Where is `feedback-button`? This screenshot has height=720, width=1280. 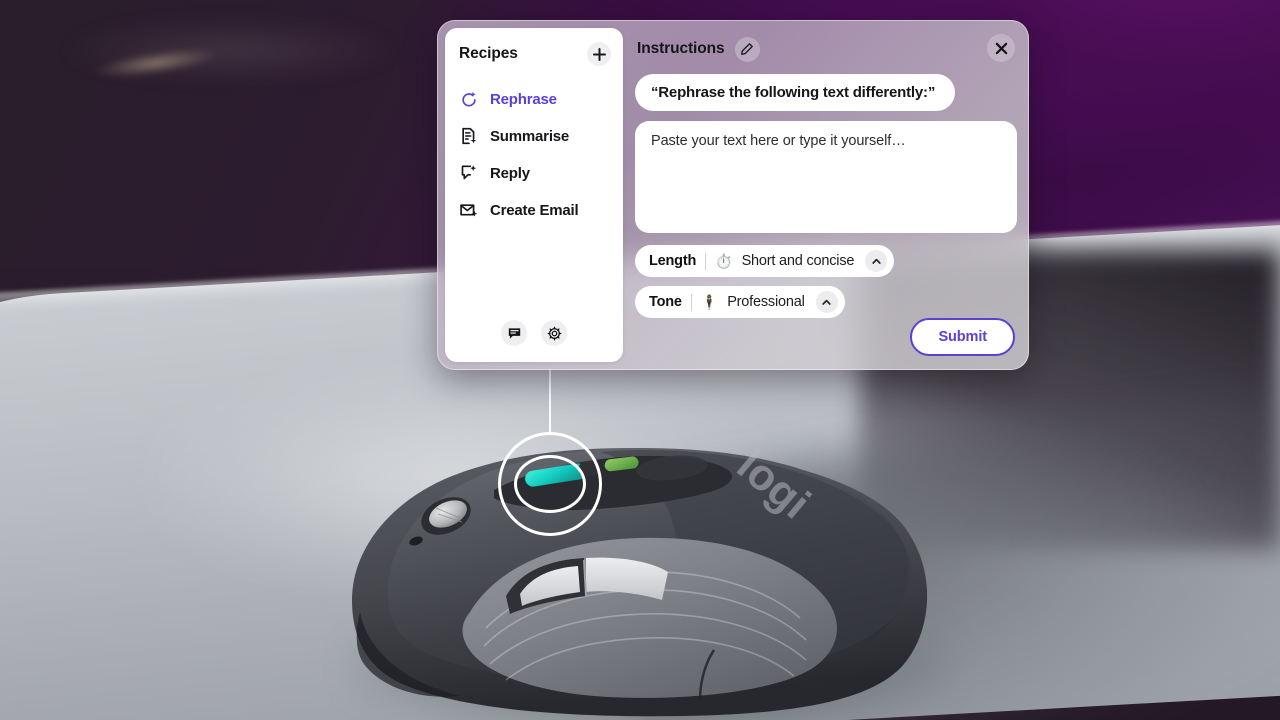
feedback-button is located at coordinates (514, 333).